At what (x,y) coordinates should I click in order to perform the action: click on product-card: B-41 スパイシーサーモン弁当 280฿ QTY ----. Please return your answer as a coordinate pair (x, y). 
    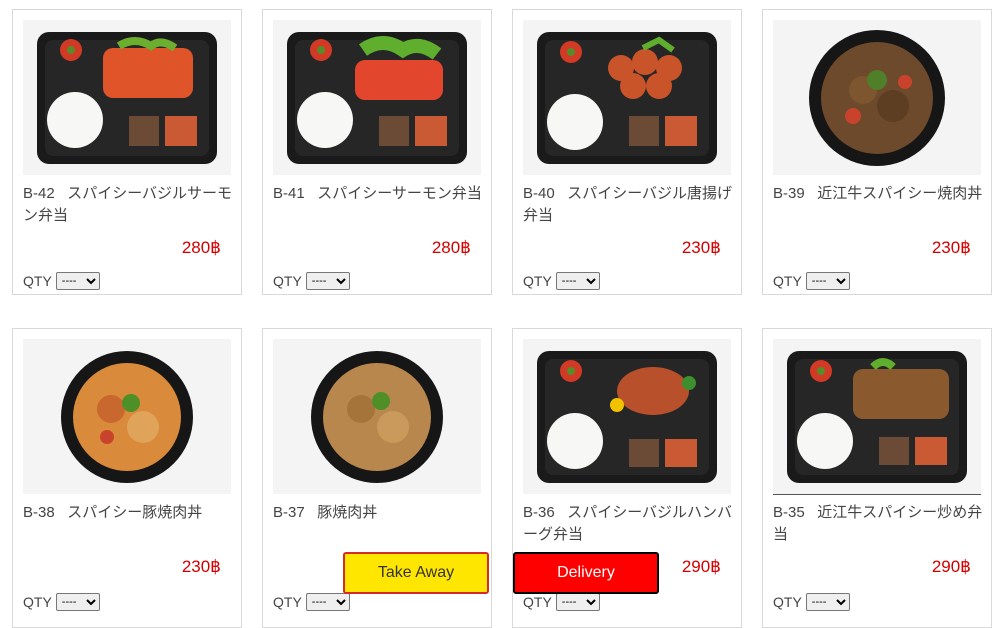
    Looking at the image, I should click on (377, 152).